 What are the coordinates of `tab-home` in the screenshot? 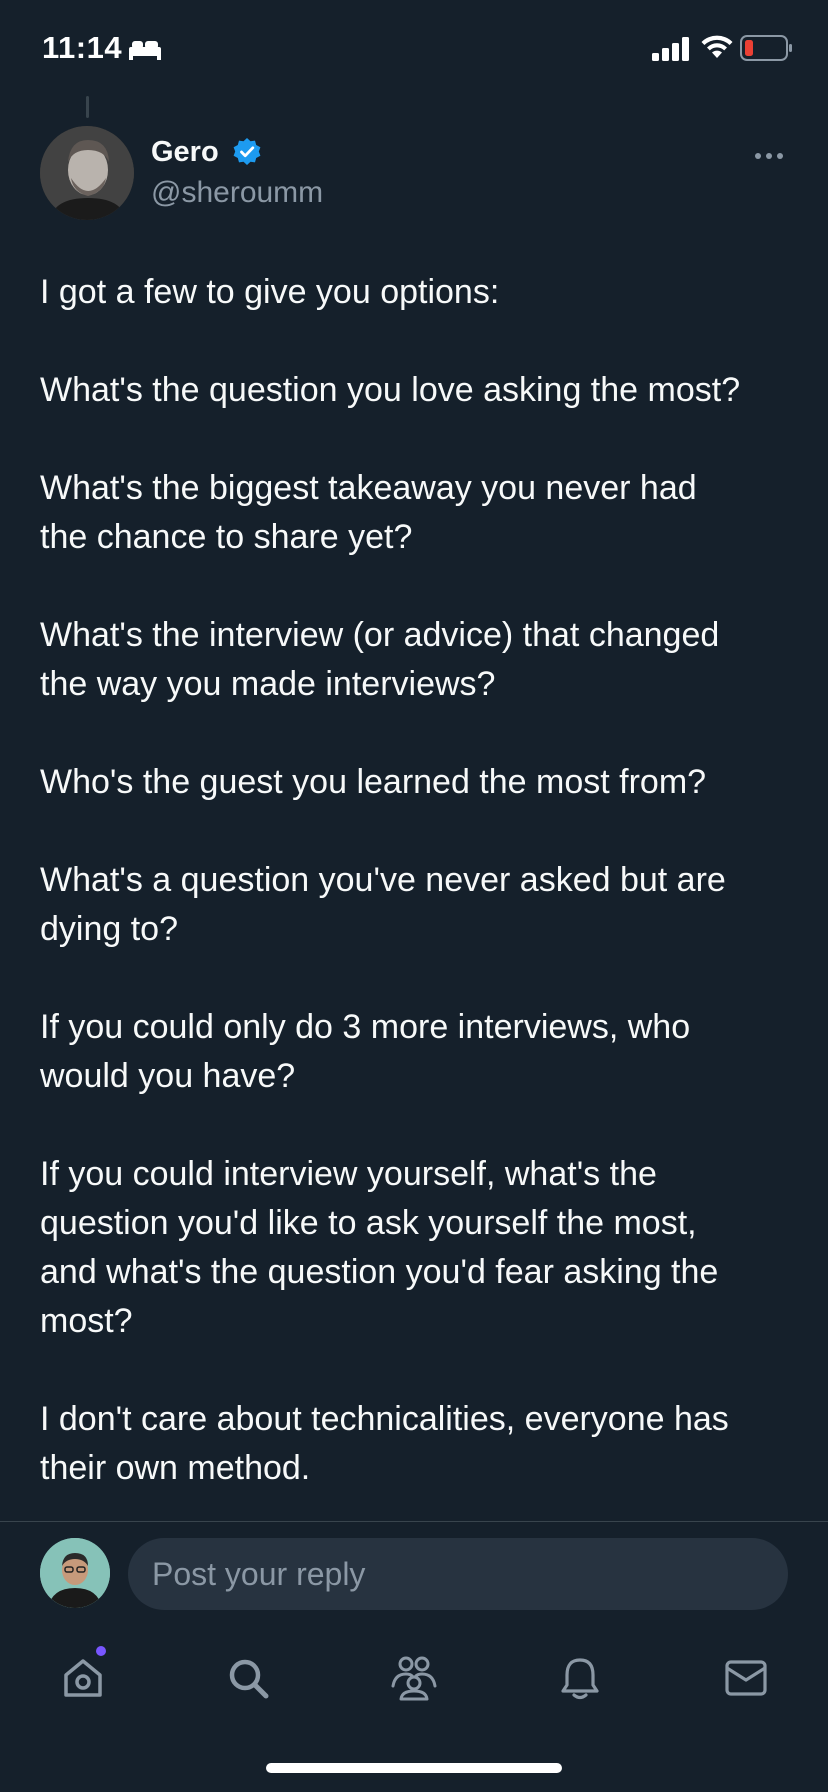 It's located at (83, 1680).